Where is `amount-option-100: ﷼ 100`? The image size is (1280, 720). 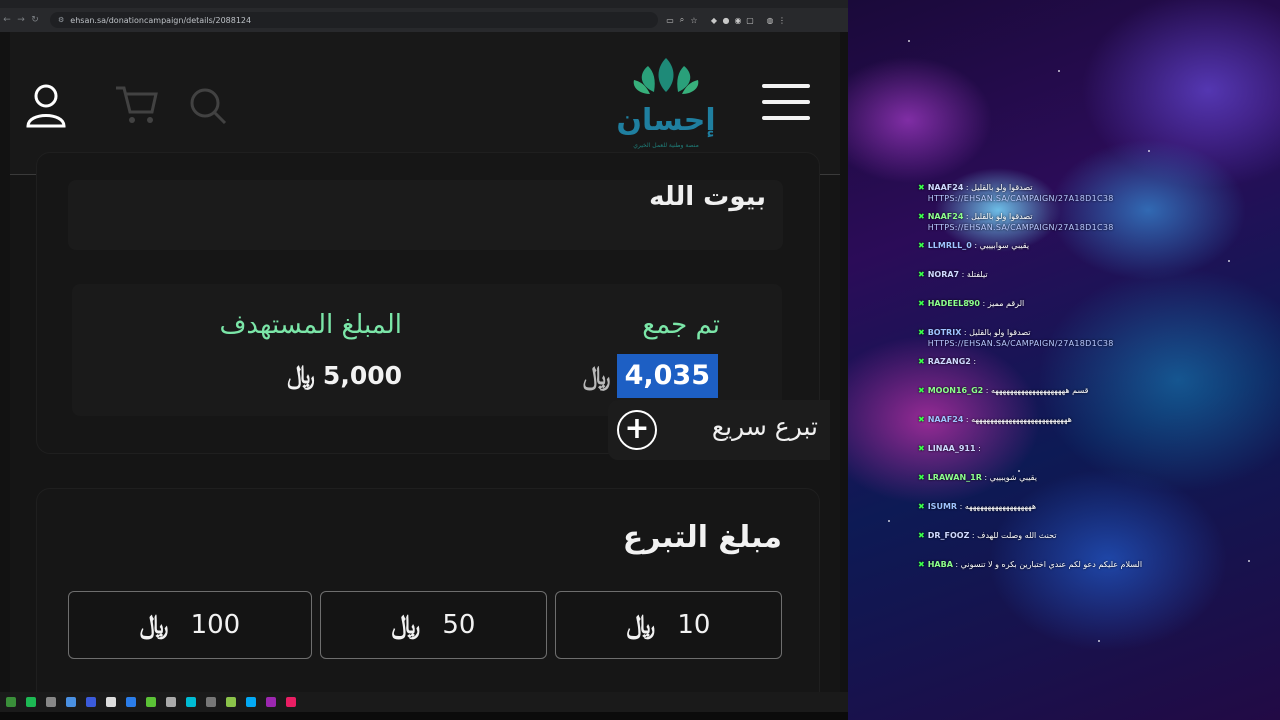 amount-option-100: ﷼ 100 is located at coordinates (190, 625).